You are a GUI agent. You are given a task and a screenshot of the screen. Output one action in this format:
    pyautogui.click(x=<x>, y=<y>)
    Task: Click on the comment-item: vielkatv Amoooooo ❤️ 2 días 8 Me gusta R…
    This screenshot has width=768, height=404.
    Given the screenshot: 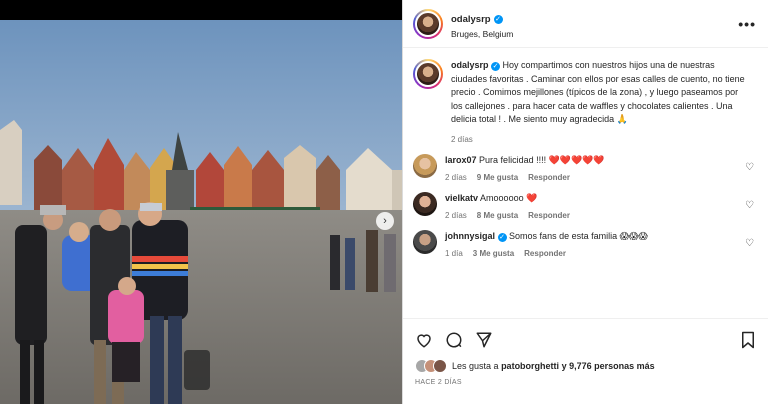 What is the action you would take?
    pyautogui.click(x=584, y=205)
    